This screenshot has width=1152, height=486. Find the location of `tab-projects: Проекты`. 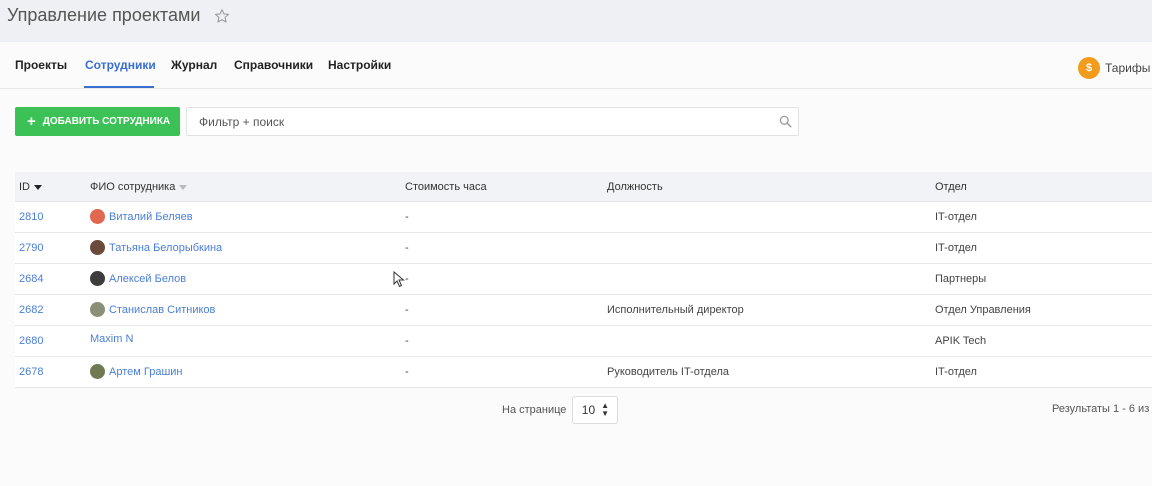

tab-projects: Проекты is located at coordinates (41, 65).